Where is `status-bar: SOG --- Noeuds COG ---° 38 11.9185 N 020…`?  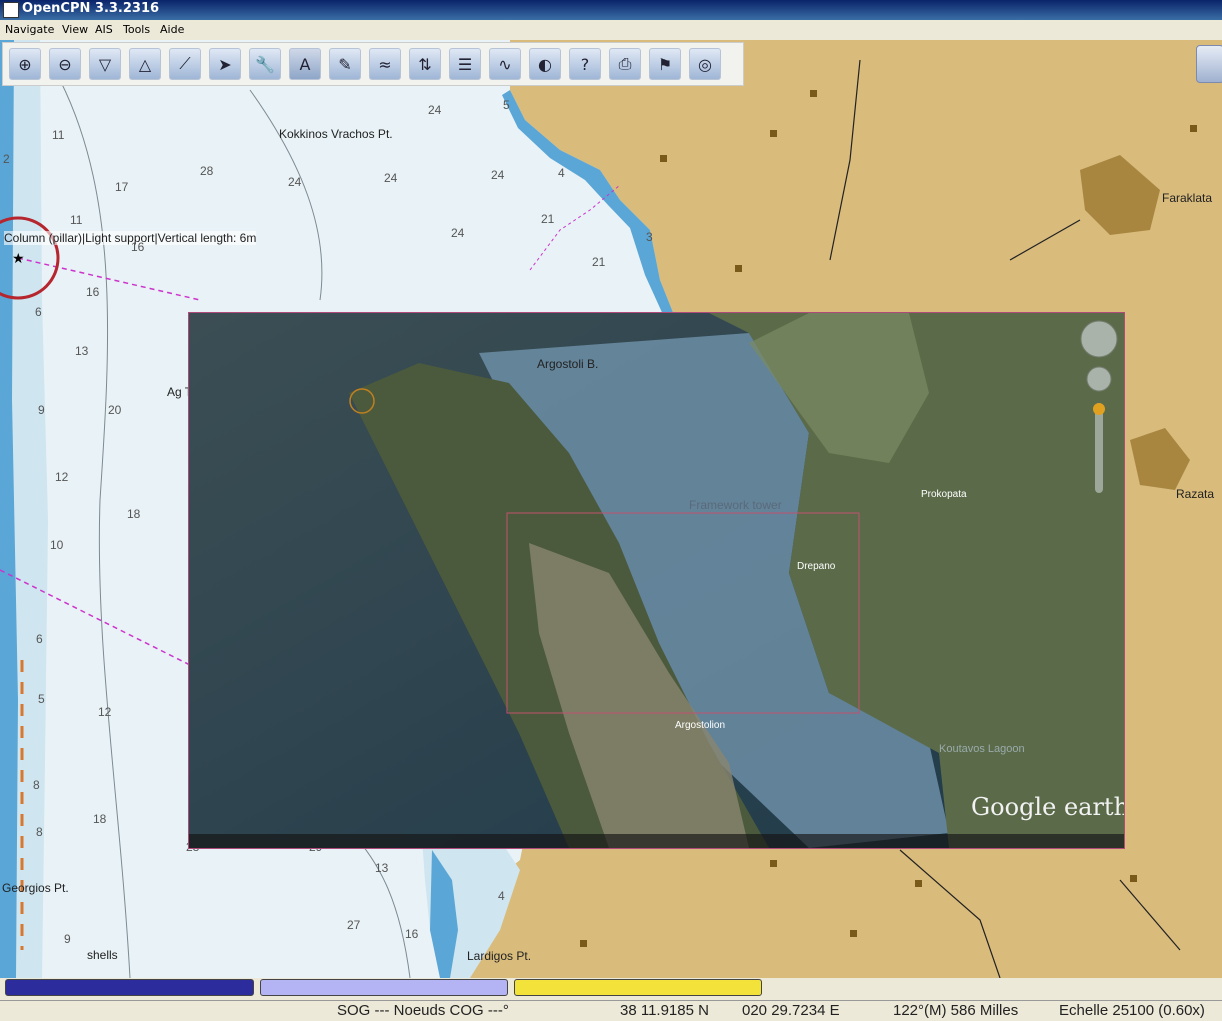 status-bar: SOG --- Noeuds COG ---° 38 11.9185 N 020… is located at coordinates (611, 1010).